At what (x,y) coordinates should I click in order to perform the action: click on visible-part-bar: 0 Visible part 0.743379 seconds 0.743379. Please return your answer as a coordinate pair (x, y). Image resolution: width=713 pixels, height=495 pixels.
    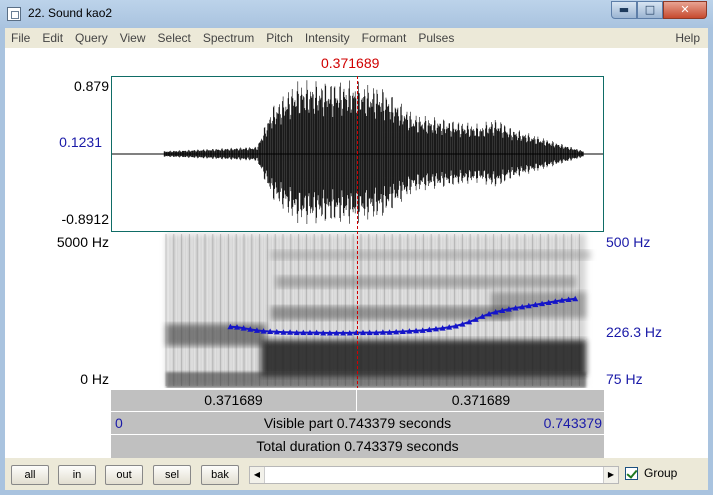
    Looking at the image, I should click on (357, 423).